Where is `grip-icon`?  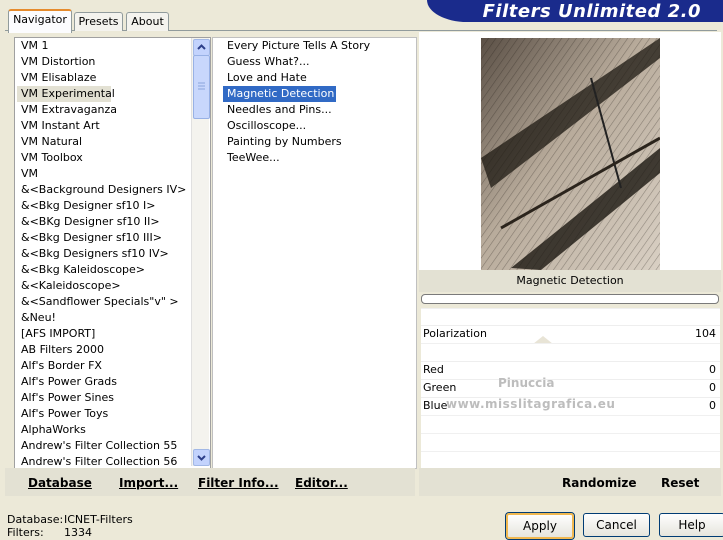 grip-icon is located at coordinates (201, 86).